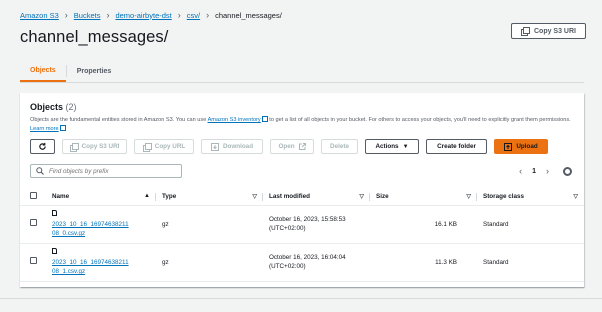  I want to click on objects-count: (2), so click(71, 107).